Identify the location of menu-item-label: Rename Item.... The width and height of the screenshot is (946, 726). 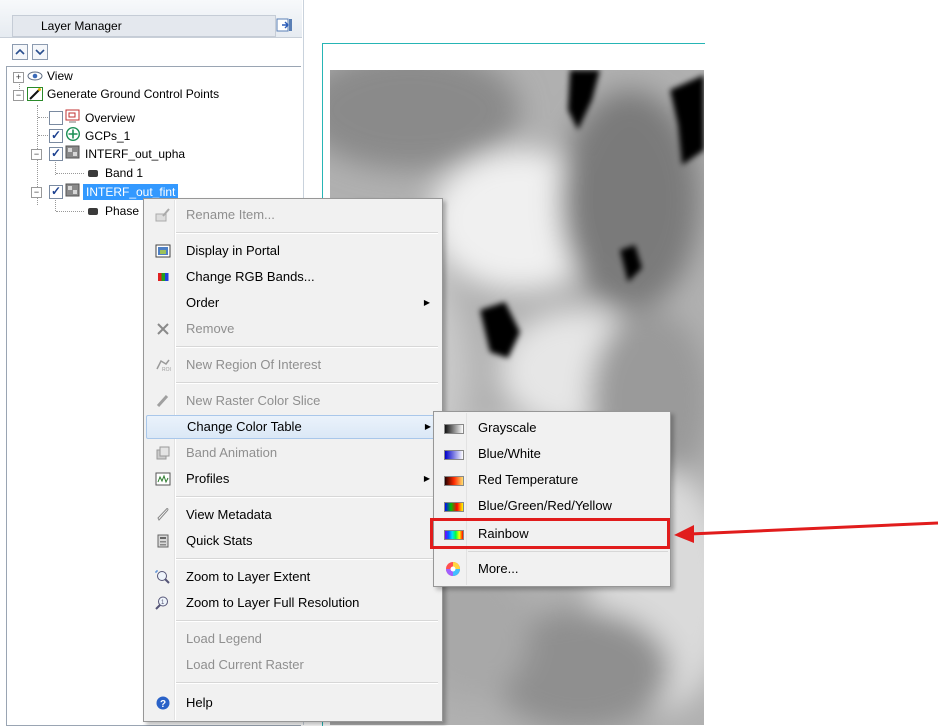
(230, 214).